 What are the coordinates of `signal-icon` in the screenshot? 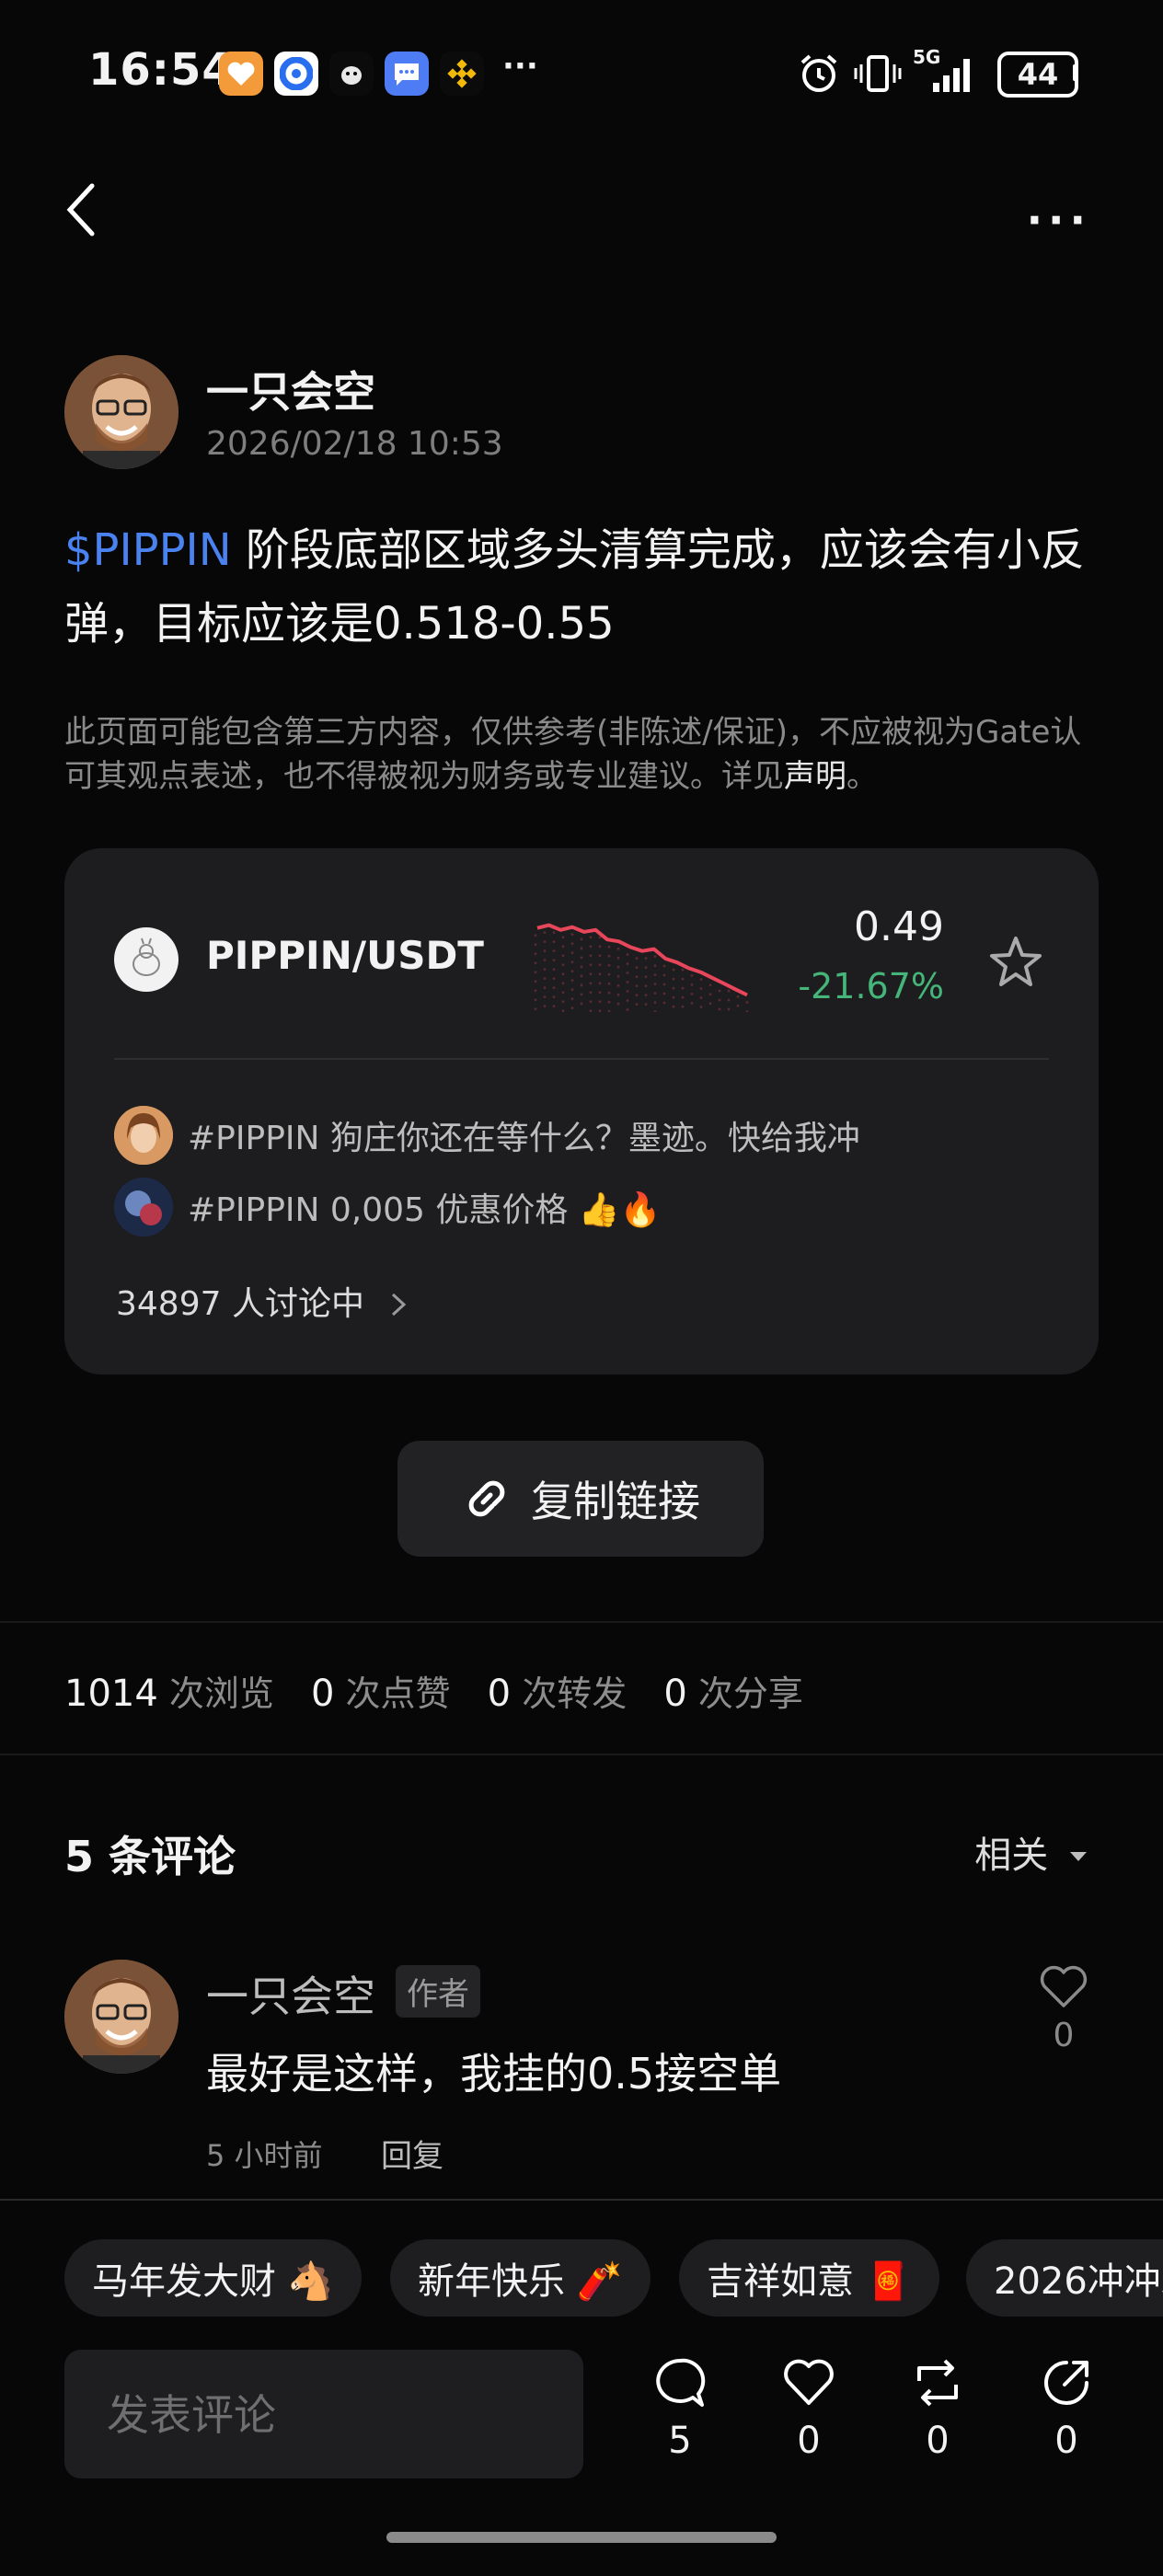 It's located at (951, 75).